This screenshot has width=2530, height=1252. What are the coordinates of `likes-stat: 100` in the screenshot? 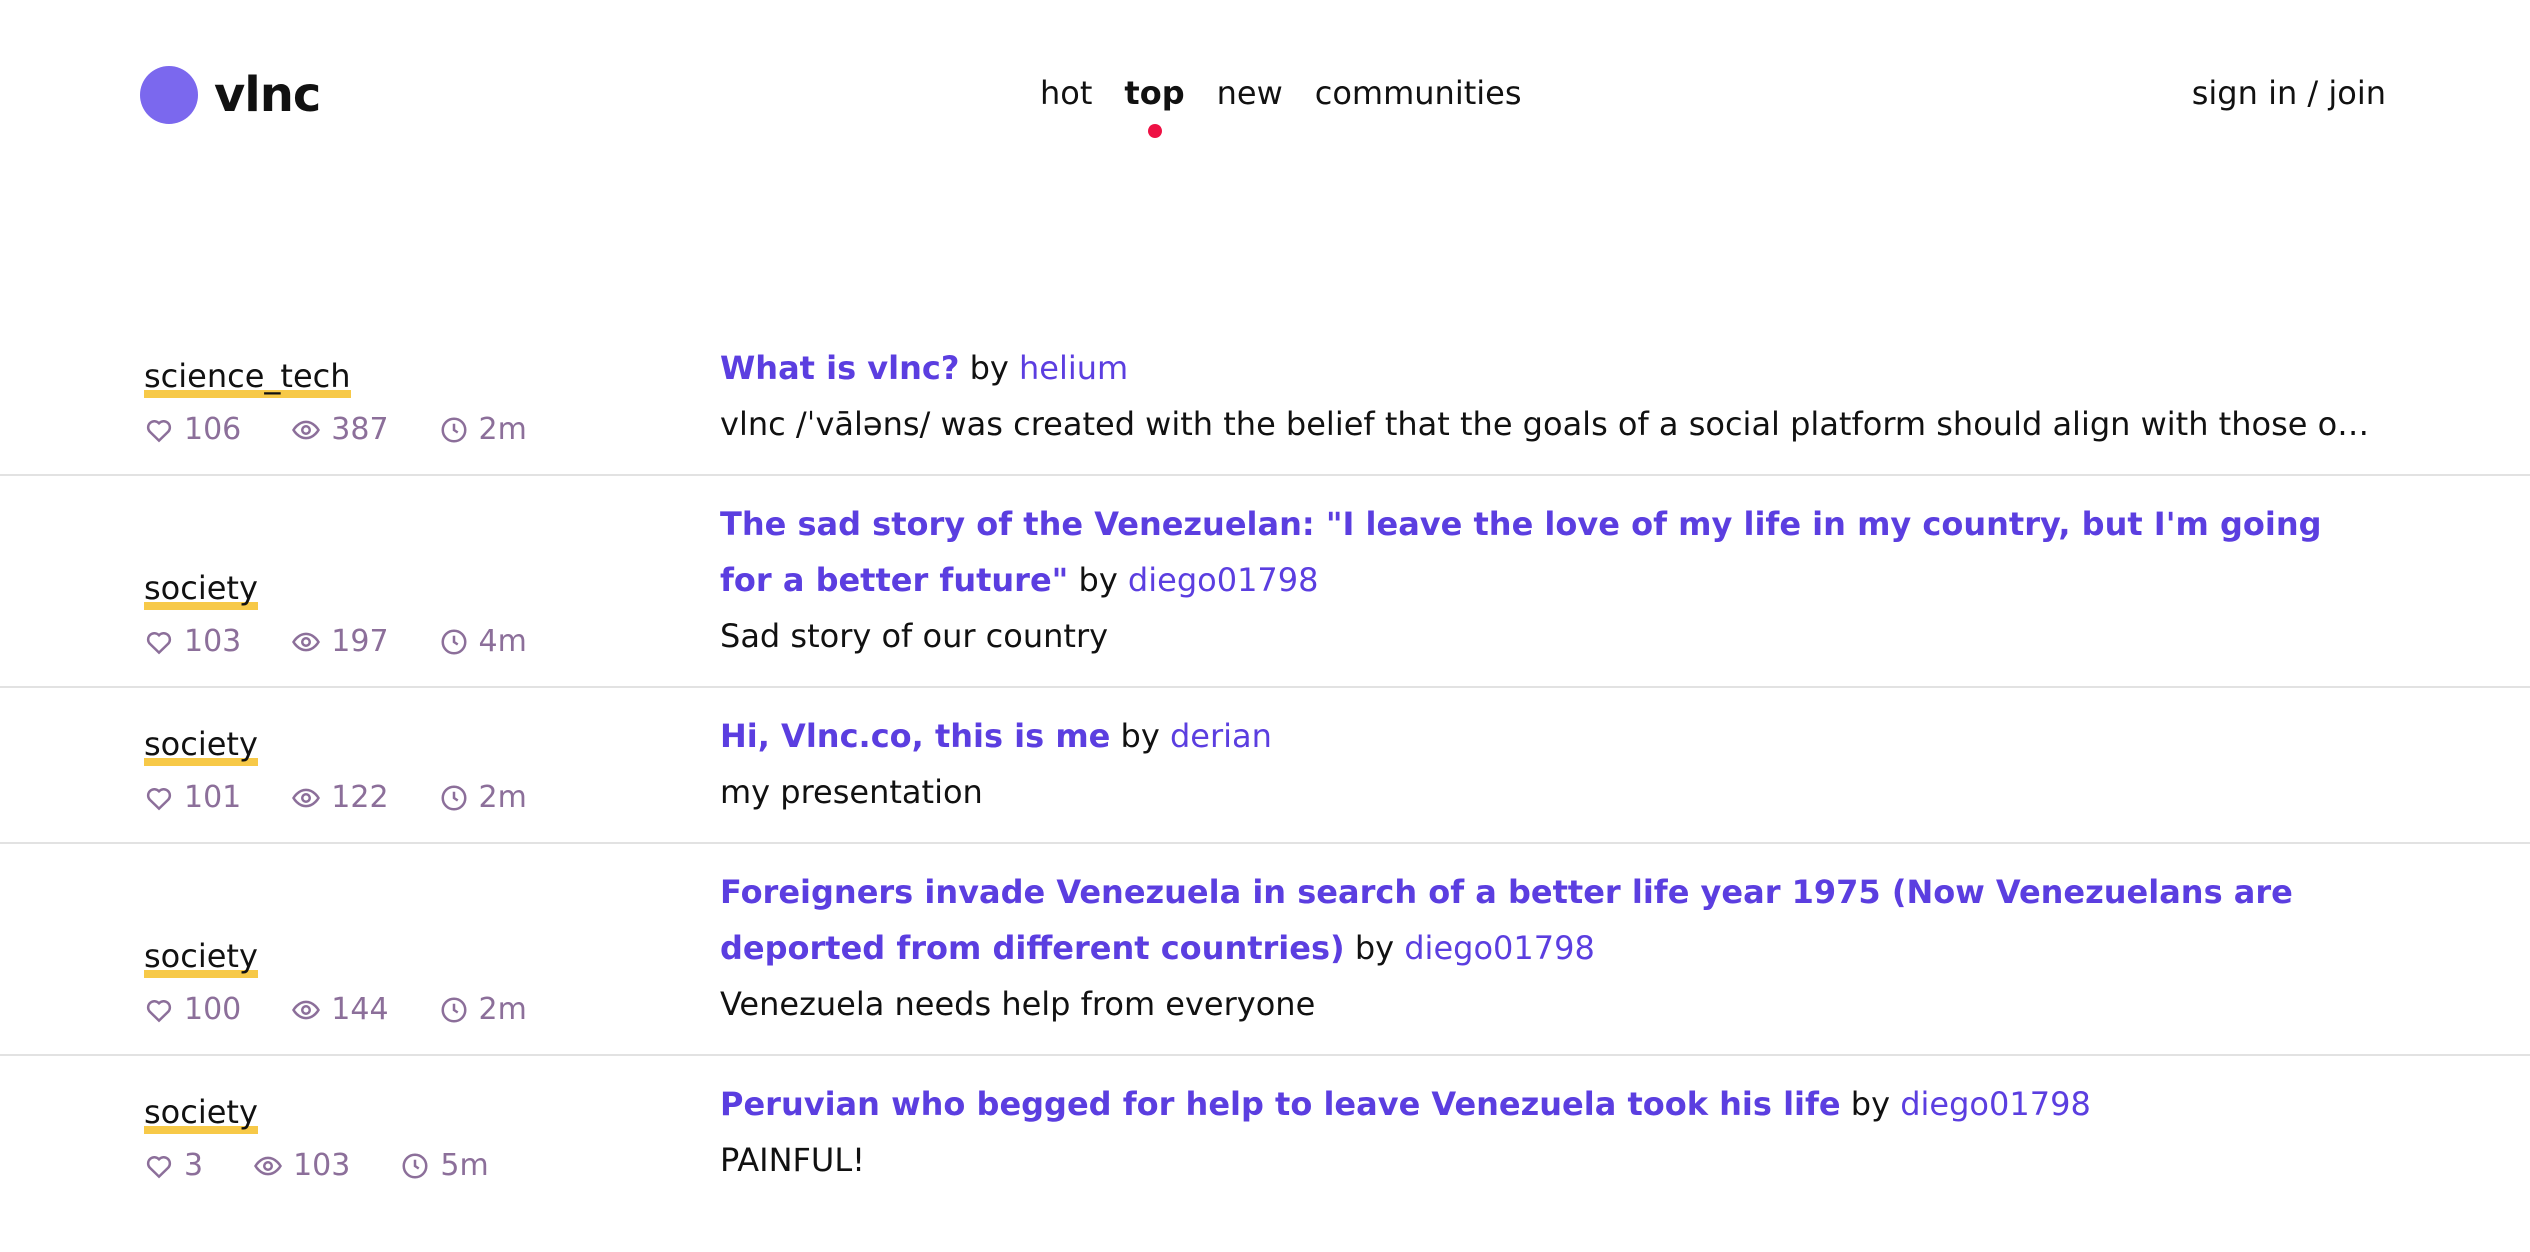 It's located at (192, 1010).